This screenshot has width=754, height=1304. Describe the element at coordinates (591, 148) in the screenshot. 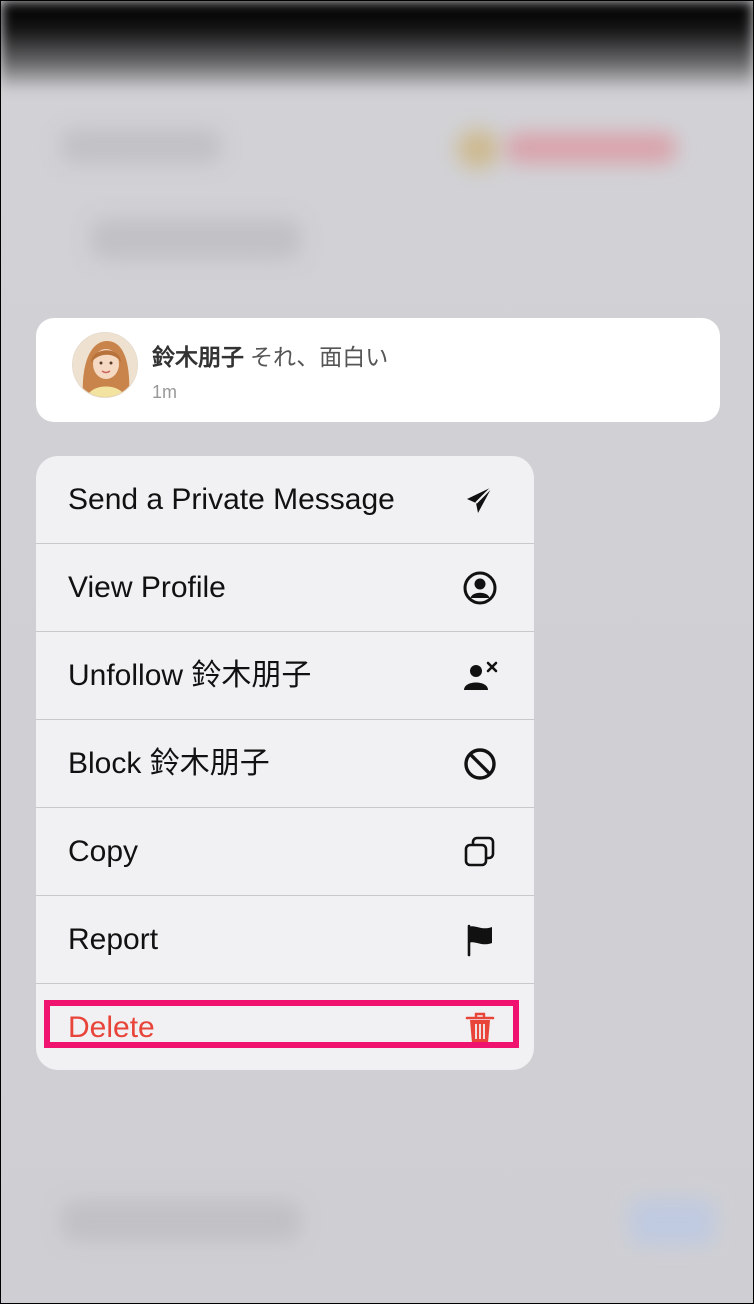

I see `blurred-header-button` at that location.